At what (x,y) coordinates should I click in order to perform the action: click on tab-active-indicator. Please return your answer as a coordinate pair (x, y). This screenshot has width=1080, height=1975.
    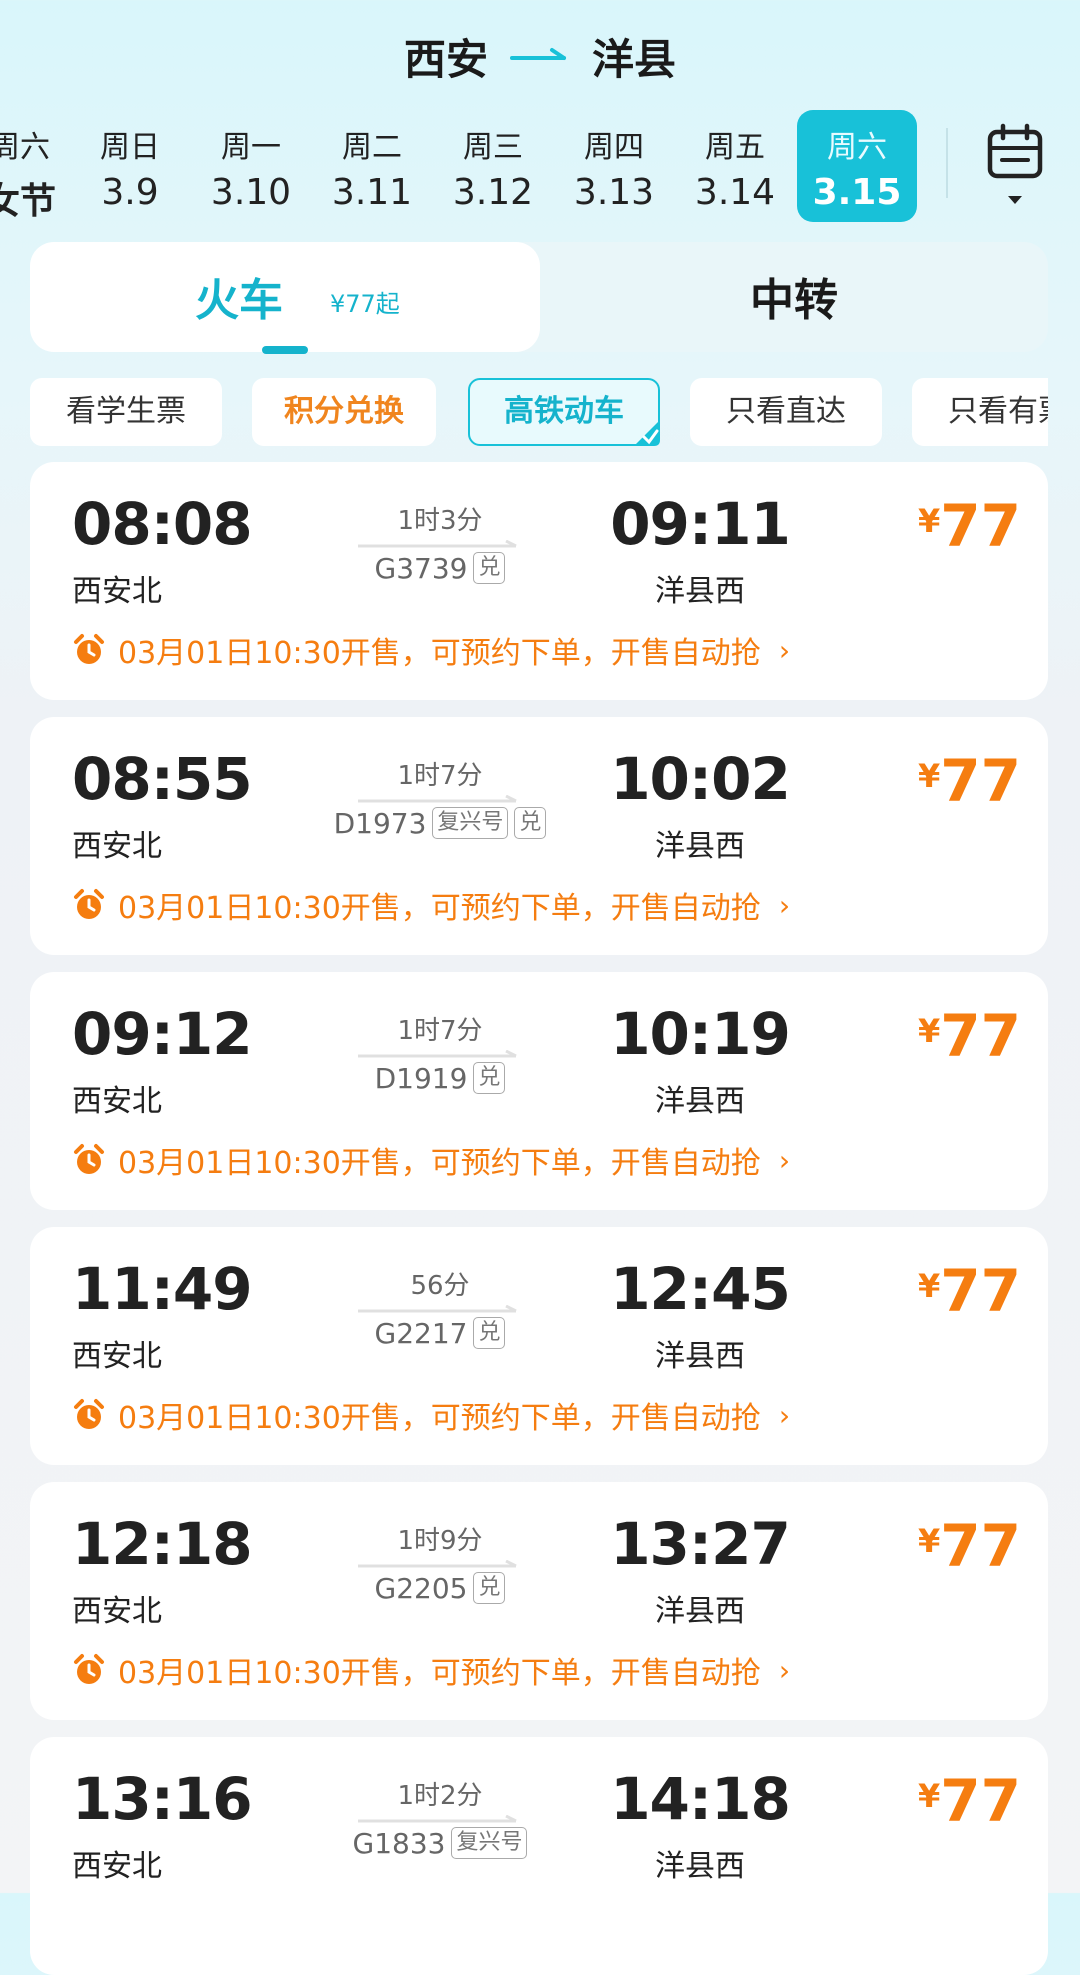
    Looking at the image, I should click on (285, 350).